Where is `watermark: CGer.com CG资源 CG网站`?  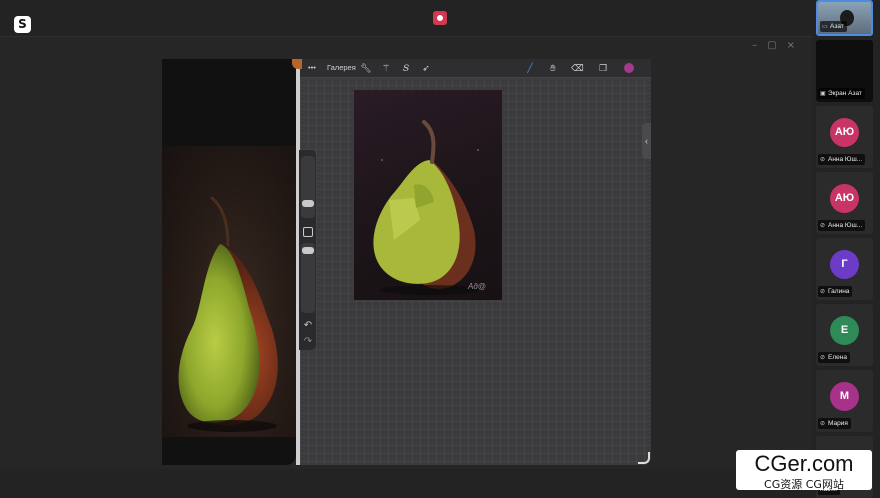 watermark: CGer.com CG资源 CG网站 is located at coordinates (804, 470).